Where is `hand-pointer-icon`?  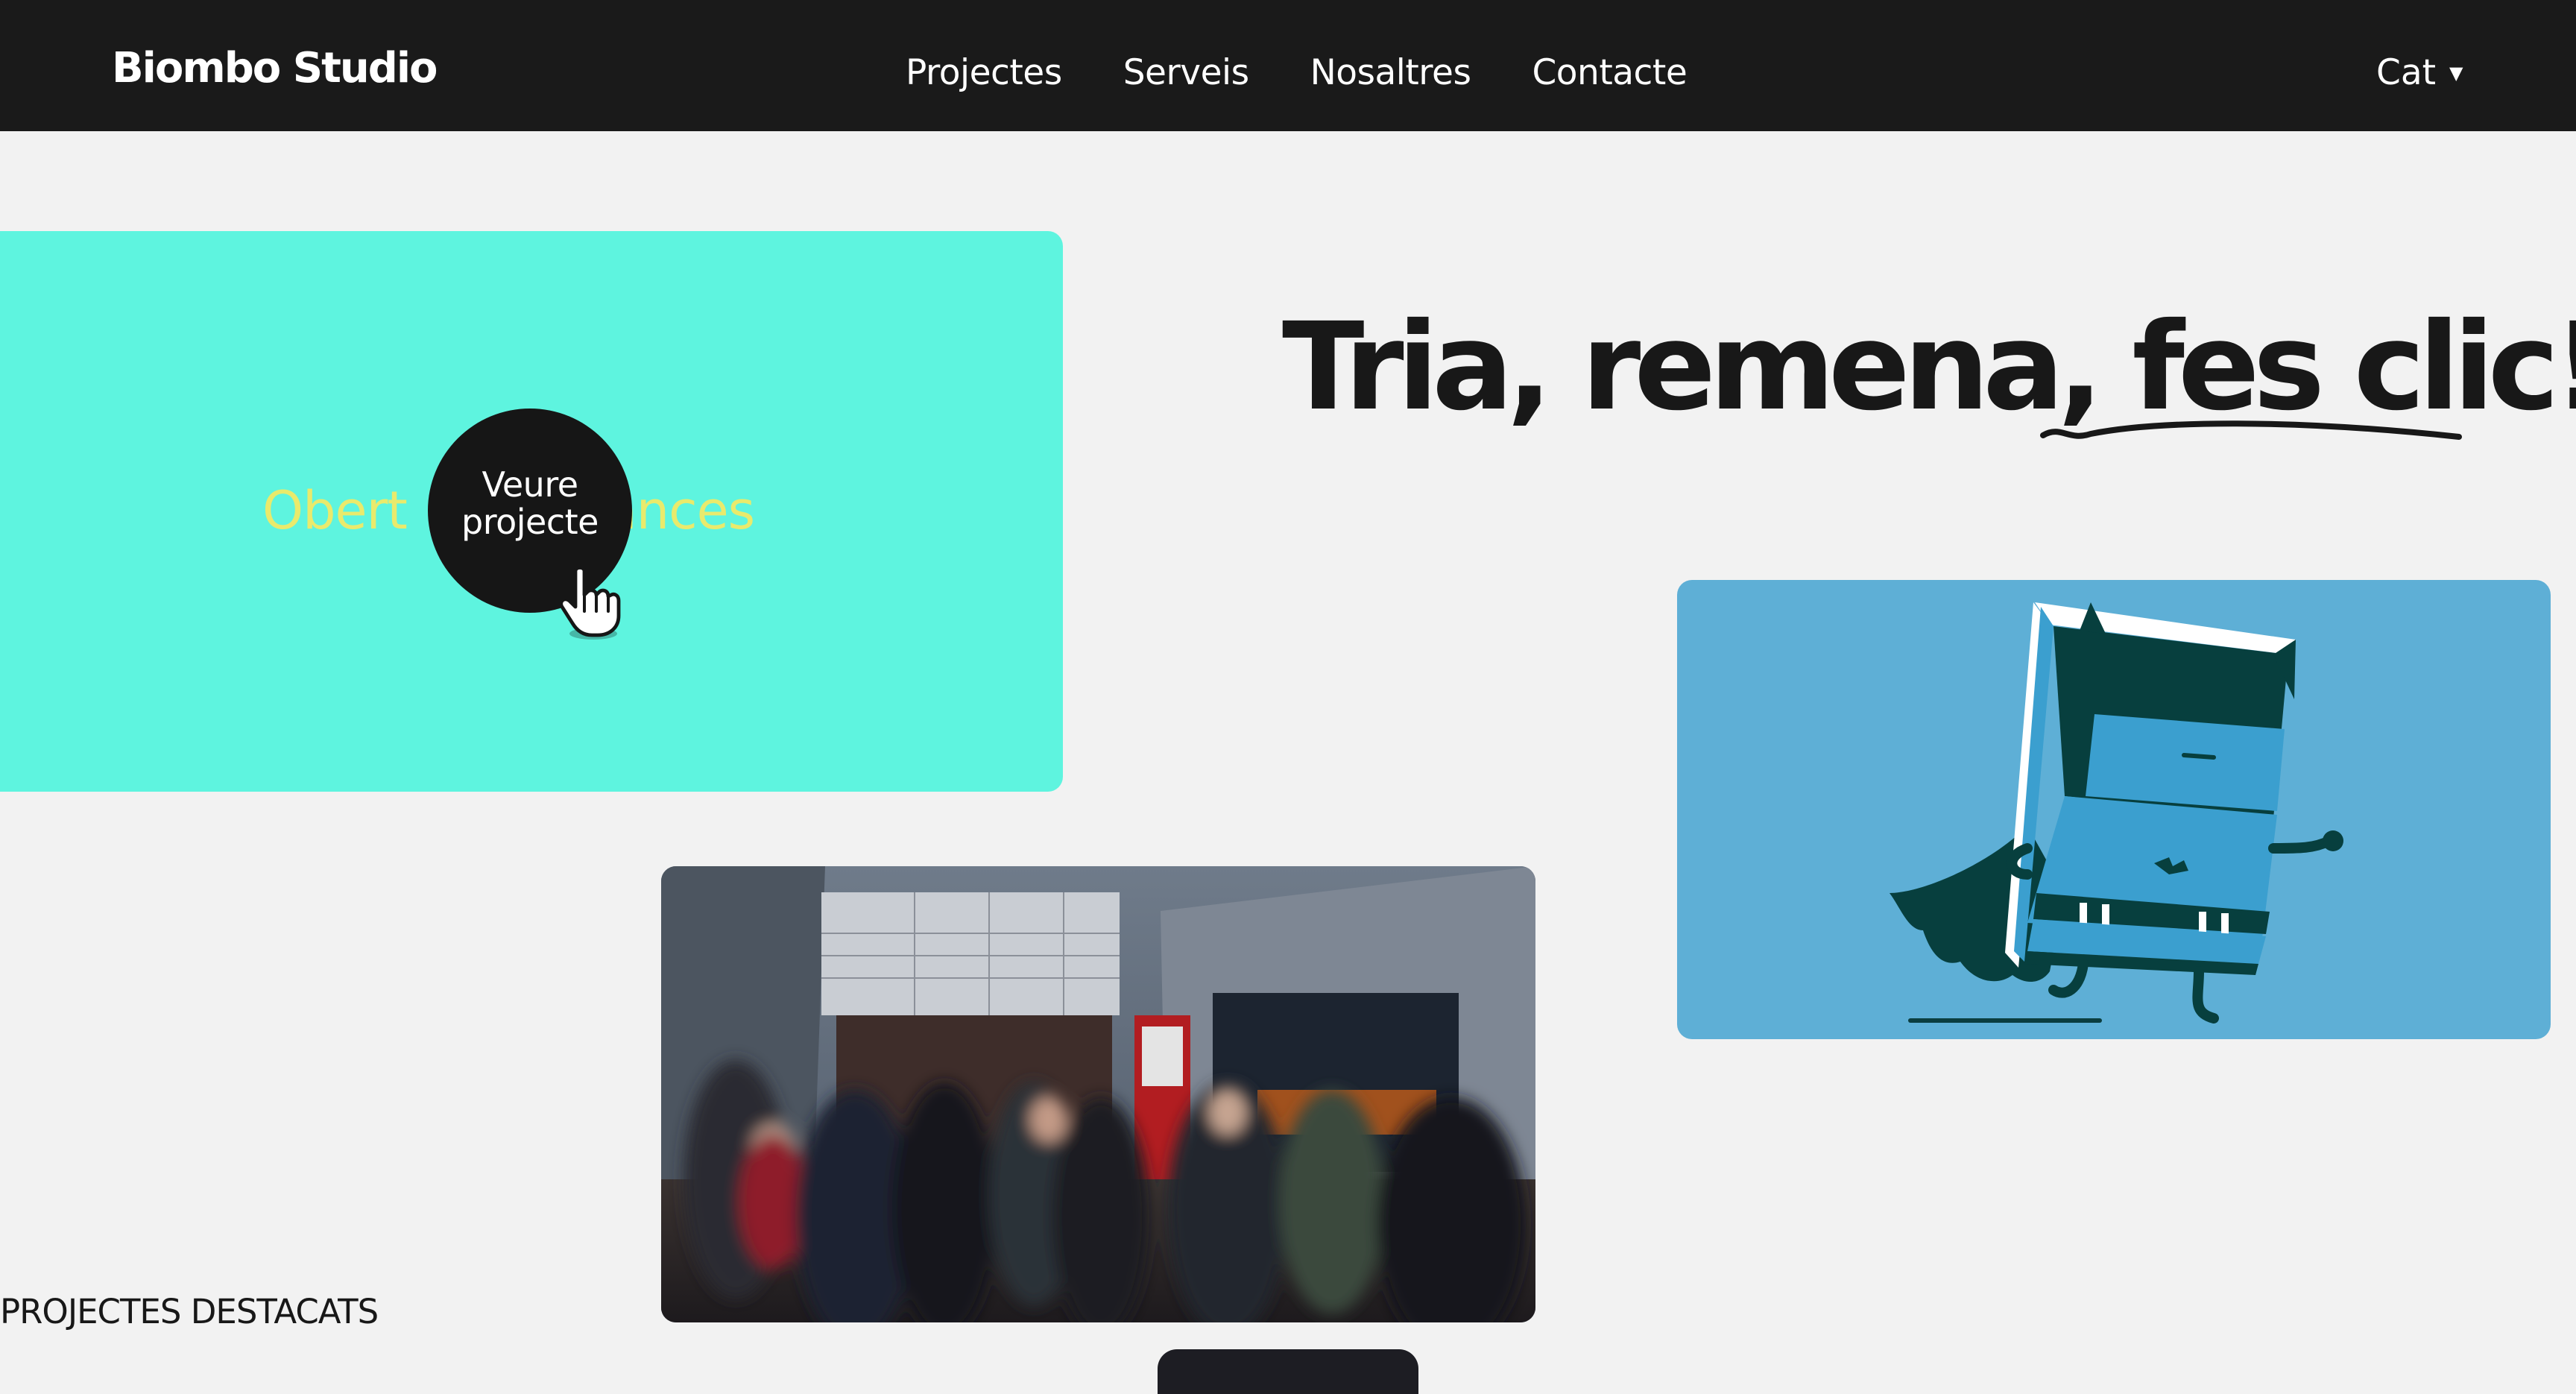
hand-pointer-icon is located at coordinates (590, 603).